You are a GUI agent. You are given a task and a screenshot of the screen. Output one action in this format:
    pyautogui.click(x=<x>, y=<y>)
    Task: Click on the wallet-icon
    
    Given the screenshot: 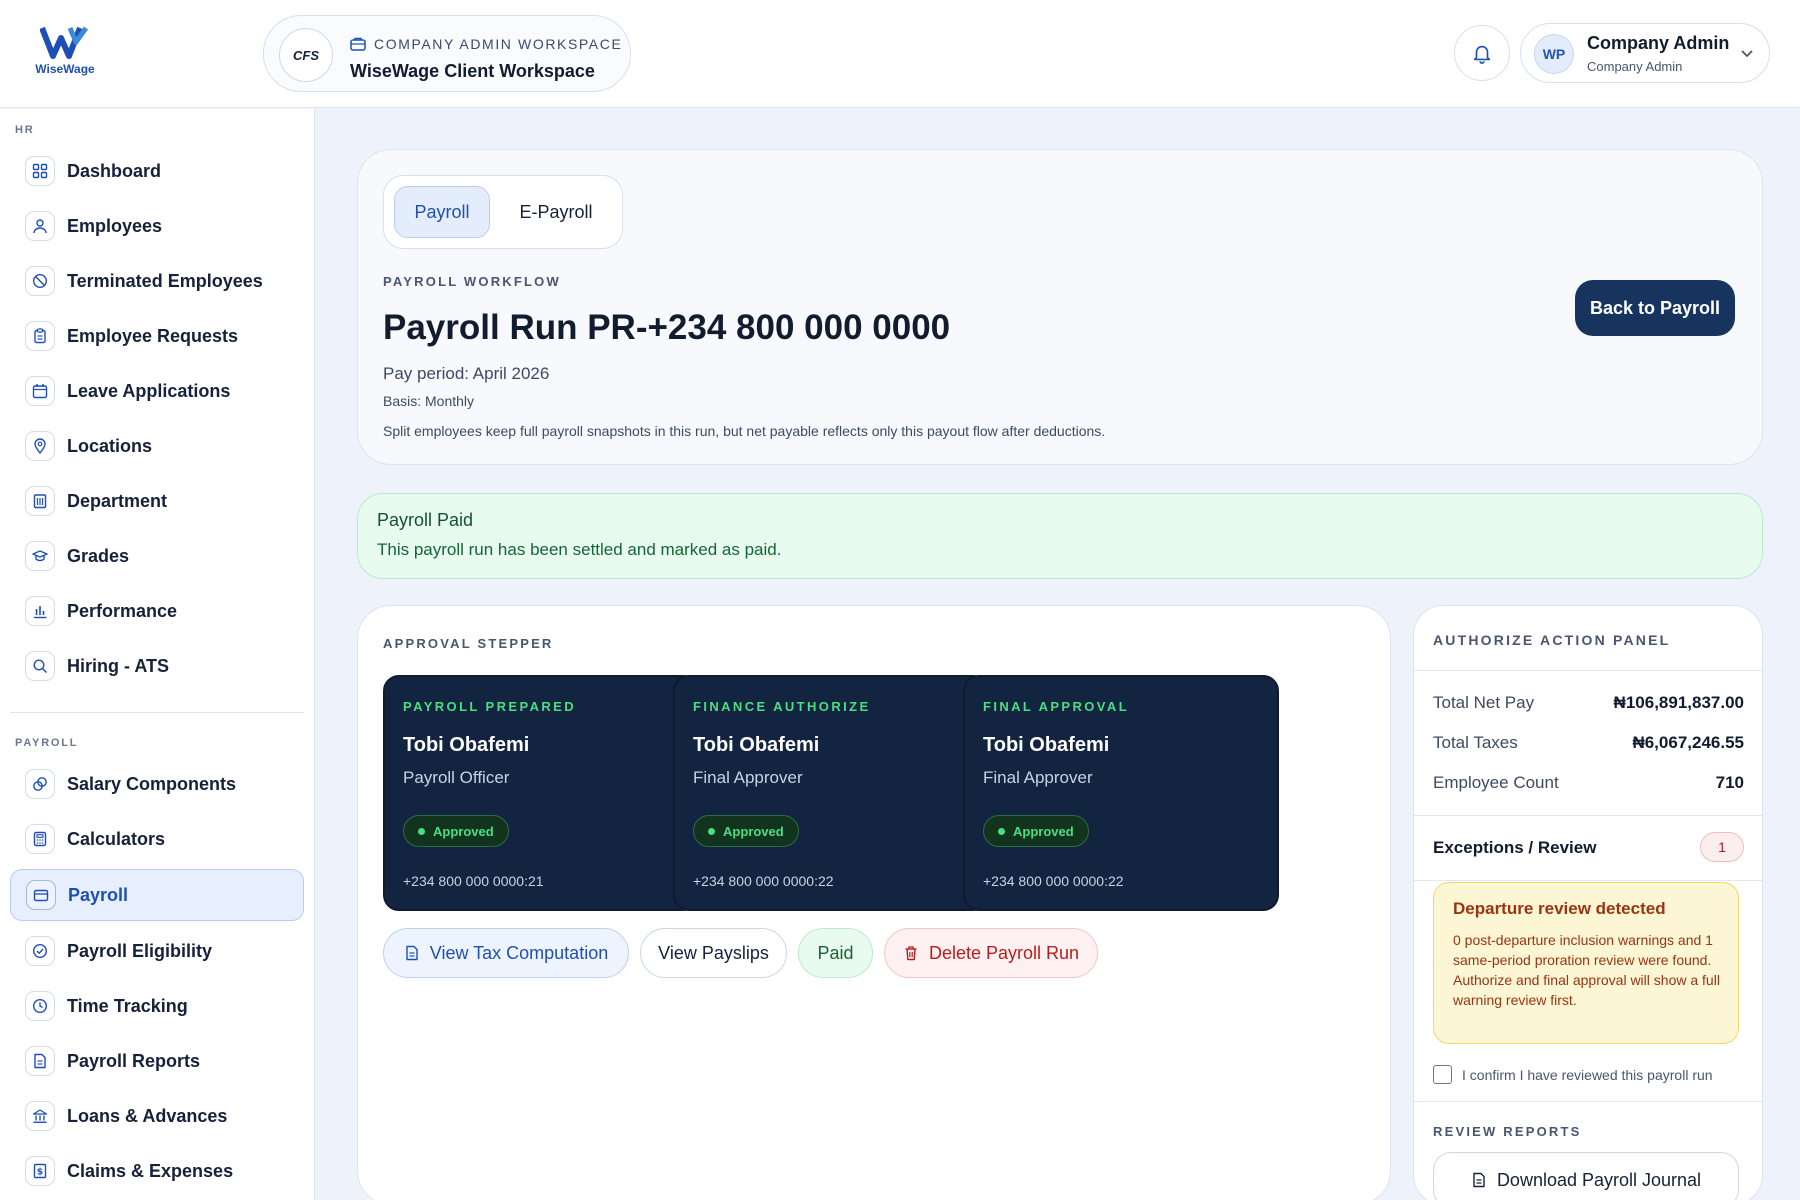 What is the action you would take?
    pyautogui.click(x=41, y=895)
    